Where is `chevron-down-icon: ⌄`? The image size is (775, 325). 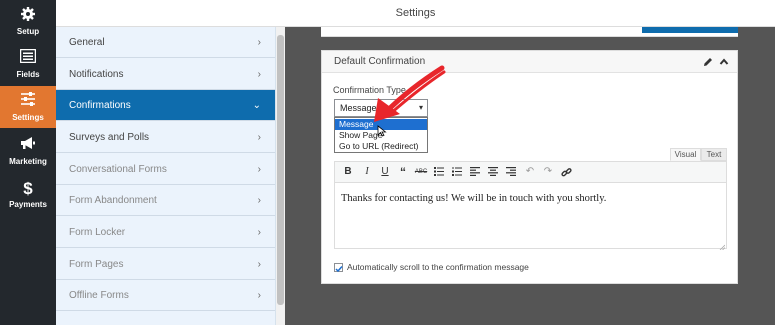
chevron-down-icon: ⌄ is located at coordinates (256, 105).